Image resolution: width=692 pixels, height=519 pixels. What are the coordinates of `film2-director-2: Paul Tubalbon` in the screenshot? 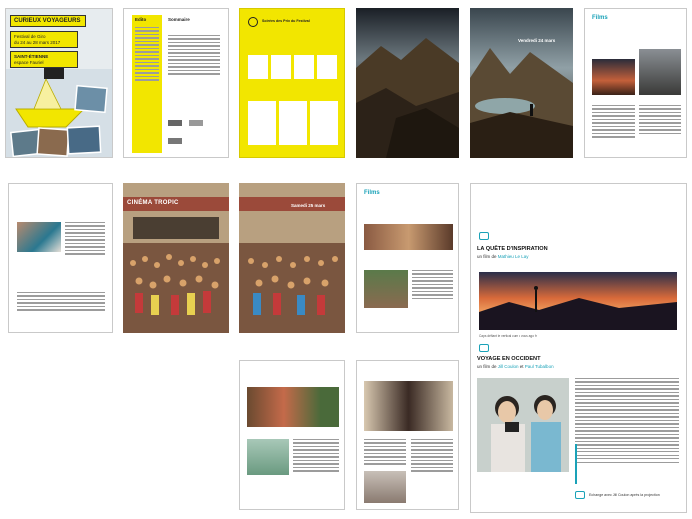 It's located at (539, 366).